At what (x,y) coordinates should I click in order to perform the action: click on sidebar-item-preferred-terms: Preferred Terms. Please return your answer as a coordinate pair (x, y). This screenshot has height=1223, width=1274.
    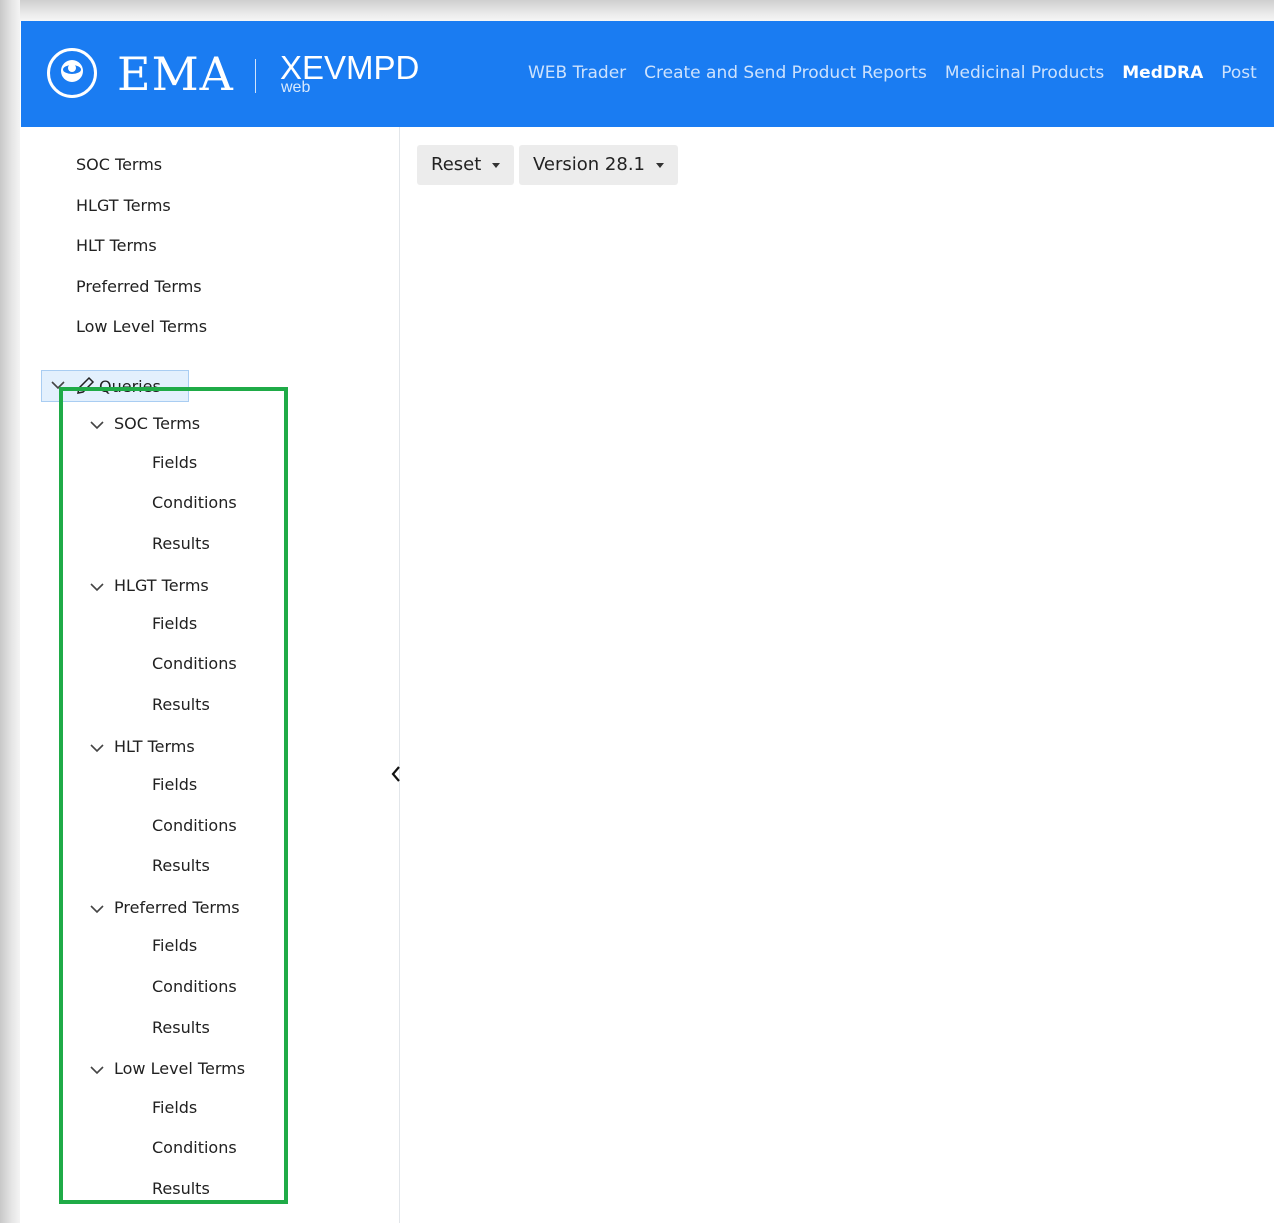
    Looking at the image, I should click on (139, 287).